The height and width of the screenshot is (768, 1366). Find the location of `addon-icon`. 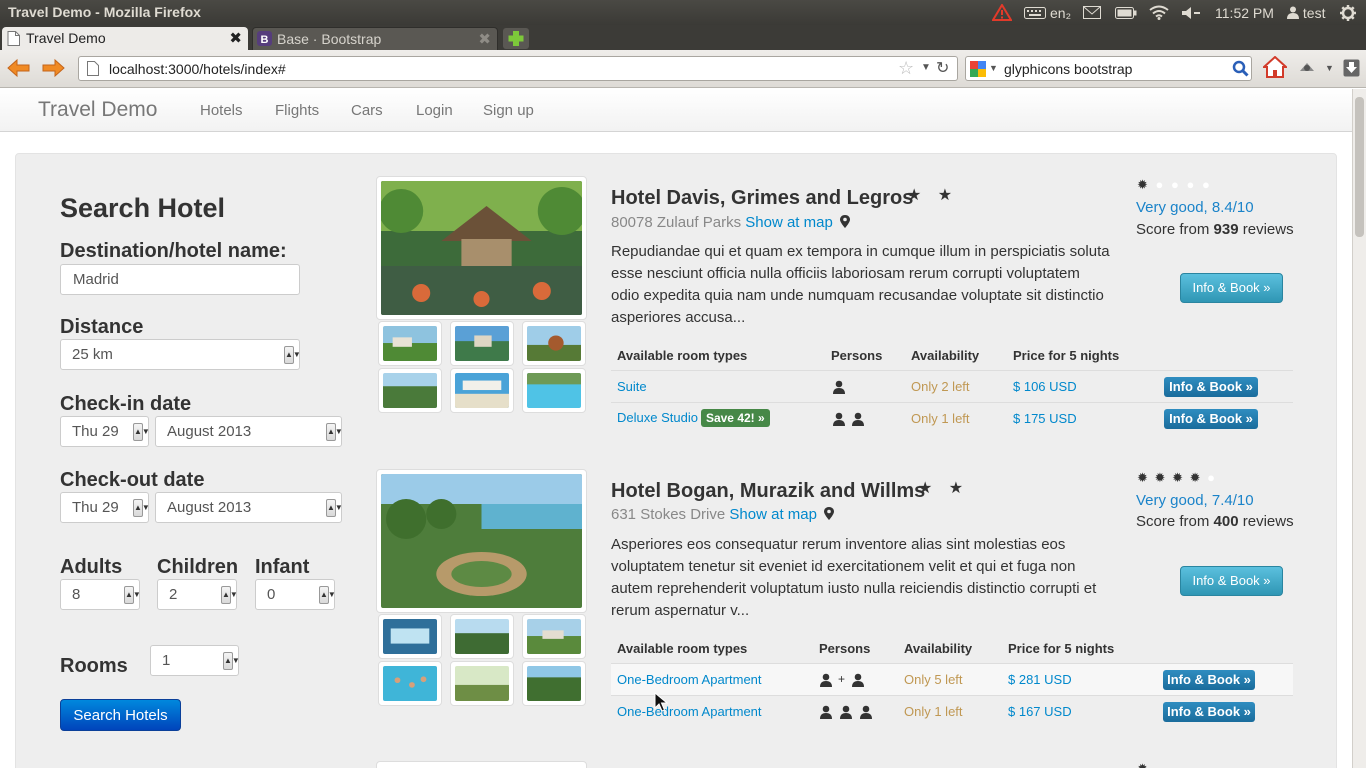

addon-icon is located at coordinates (1307, 67).